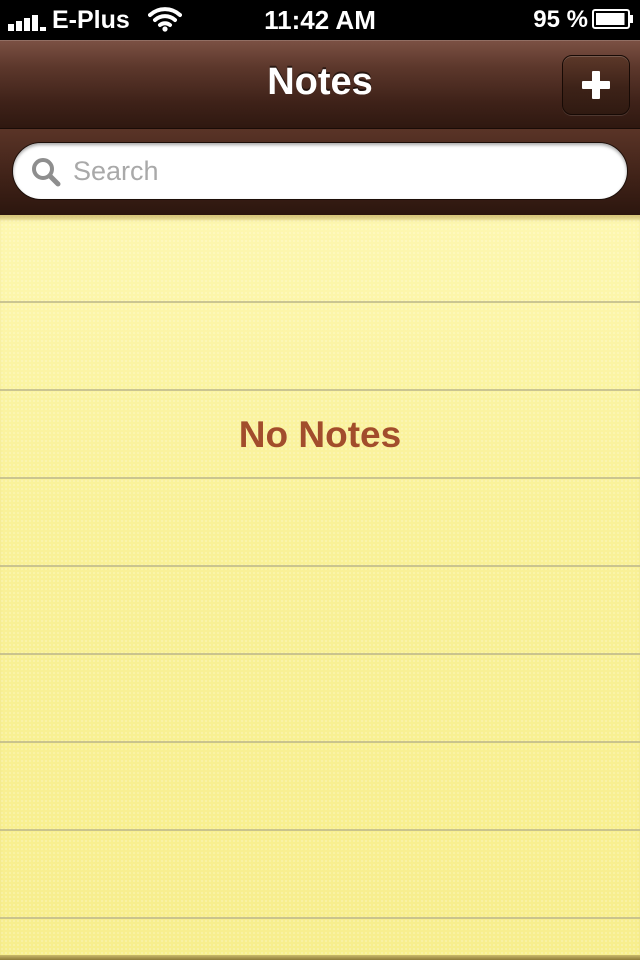  I want to click on navigation-bar: Notes, so click(320, 84).